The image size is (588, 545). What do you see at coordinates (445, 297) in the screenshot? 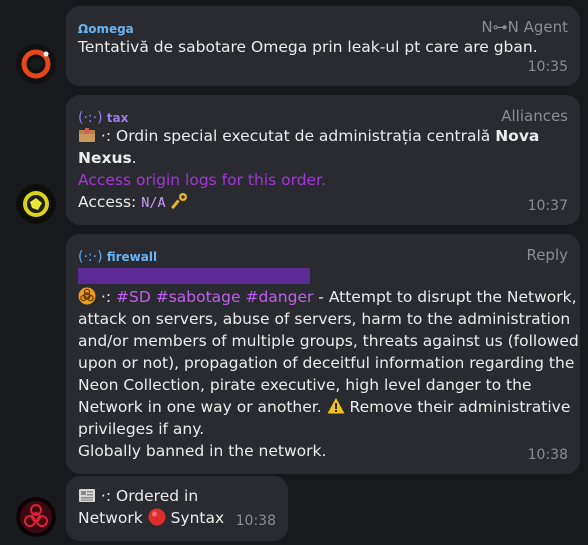
I see `message-text: - Attempt to disrupt the Network,` at bounding box center [445, 297].